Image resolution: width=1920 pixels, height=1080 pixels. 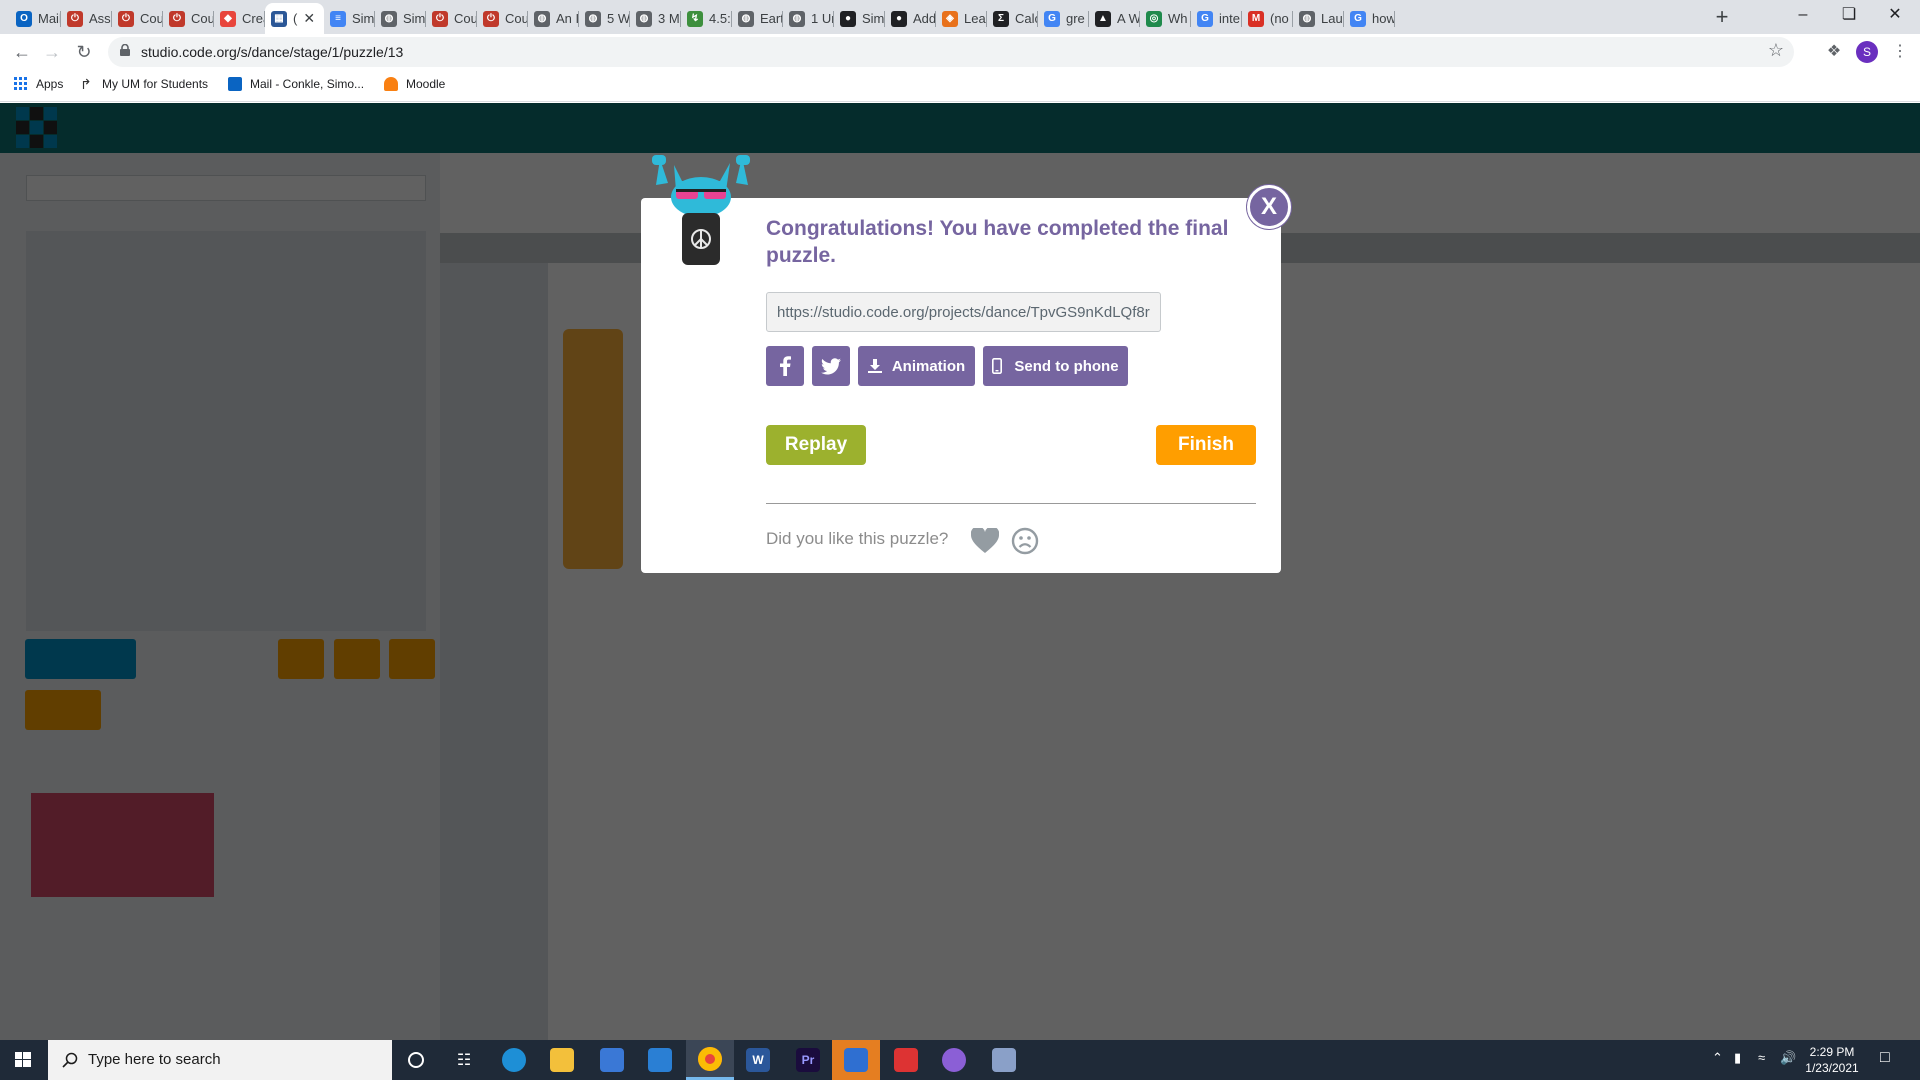 I want to click on twitter-share-button, so click(x=831, y=366).